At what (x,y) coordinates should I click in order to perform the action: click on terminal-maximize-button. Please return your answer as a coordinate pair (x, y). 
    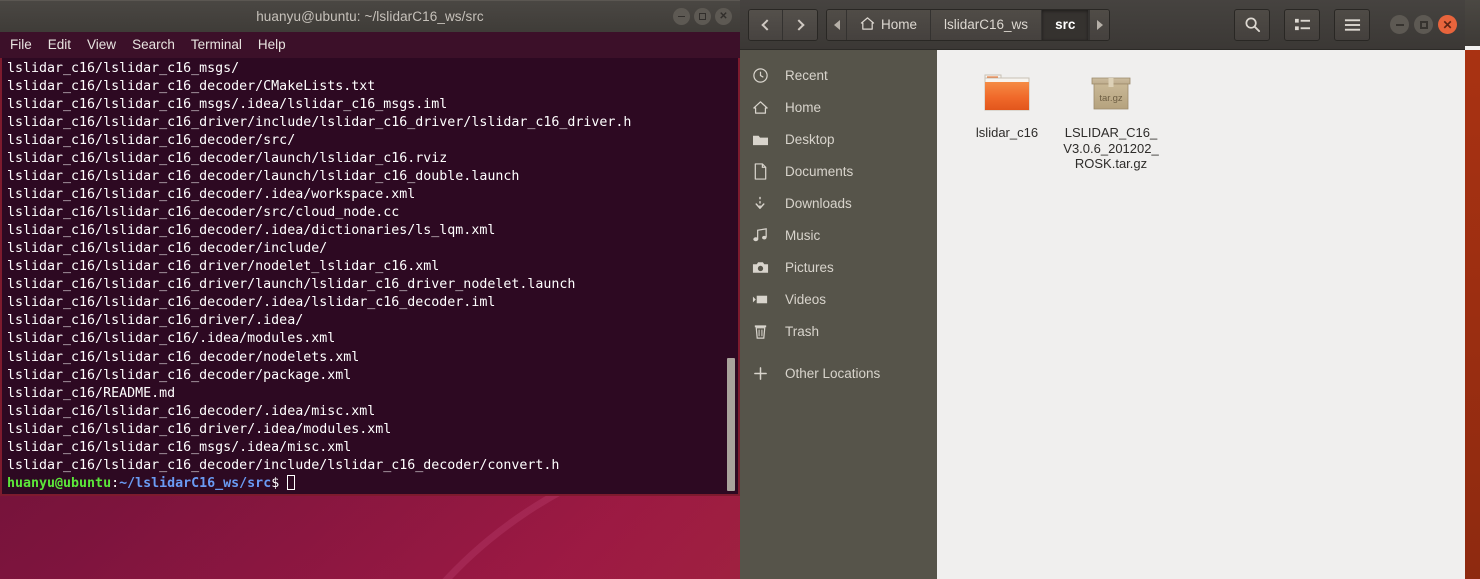
    Looking at the image, I should click on (702, 16).